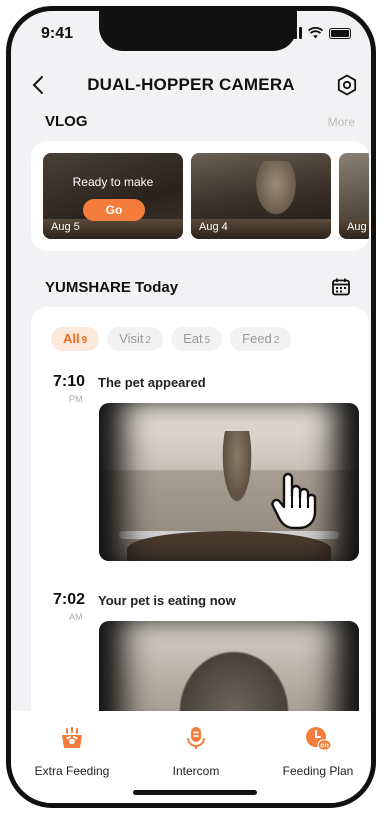 The image size is (384, 816). I want to click on event-text: Your pet is eating now, so click(167, 600).